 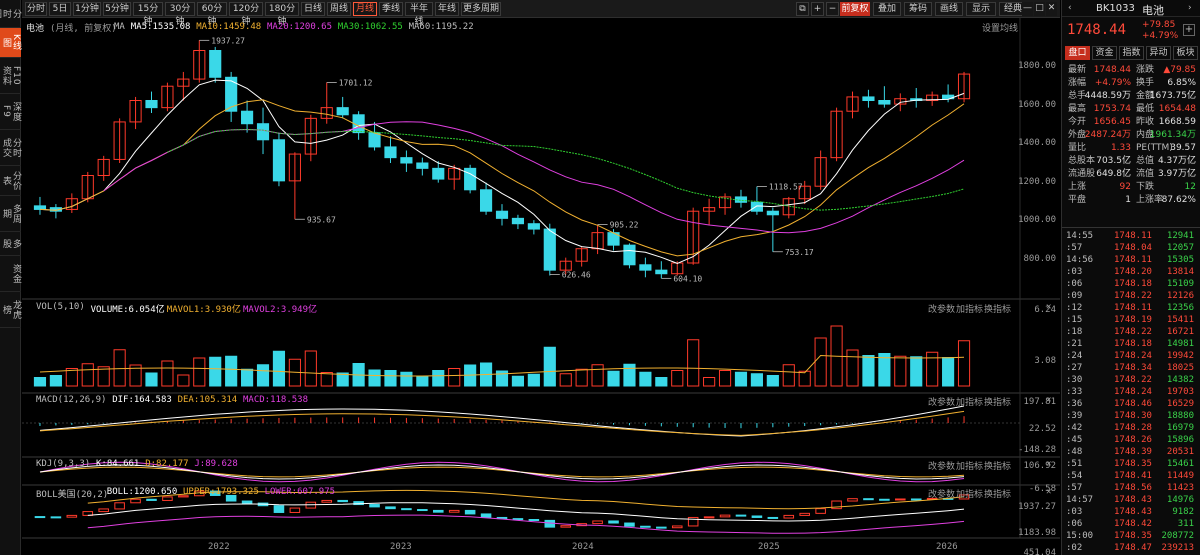 I want to click on chevron-left-icon: ‹, so click(x=1070, y=8).